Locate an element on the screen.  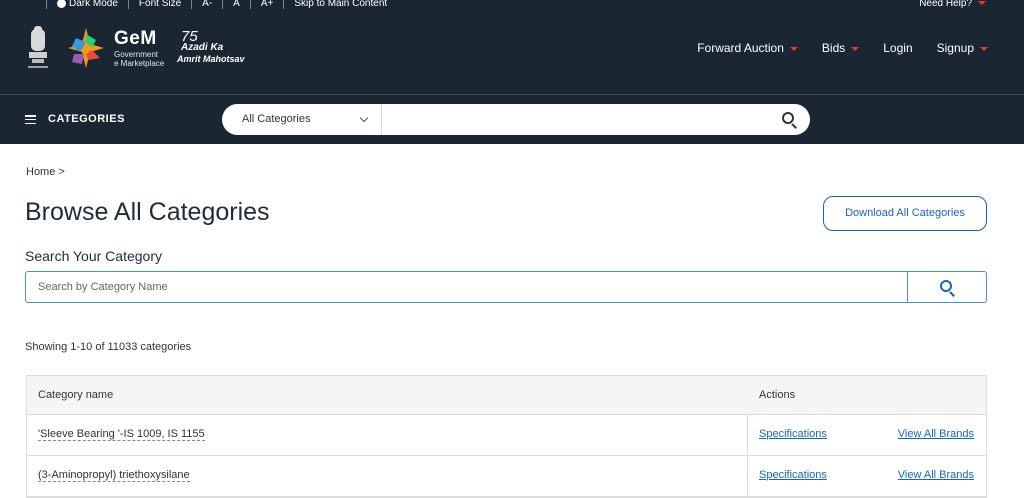
font-normal-button: A is located at coordinates (236, 4).